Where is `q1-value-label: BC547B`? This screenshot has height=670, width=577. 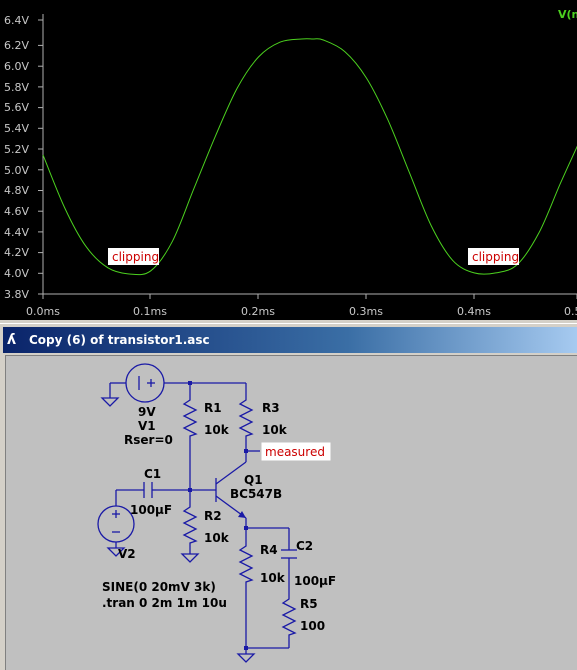
q1-value-label: BC547B is located at coordinates (256, 494).